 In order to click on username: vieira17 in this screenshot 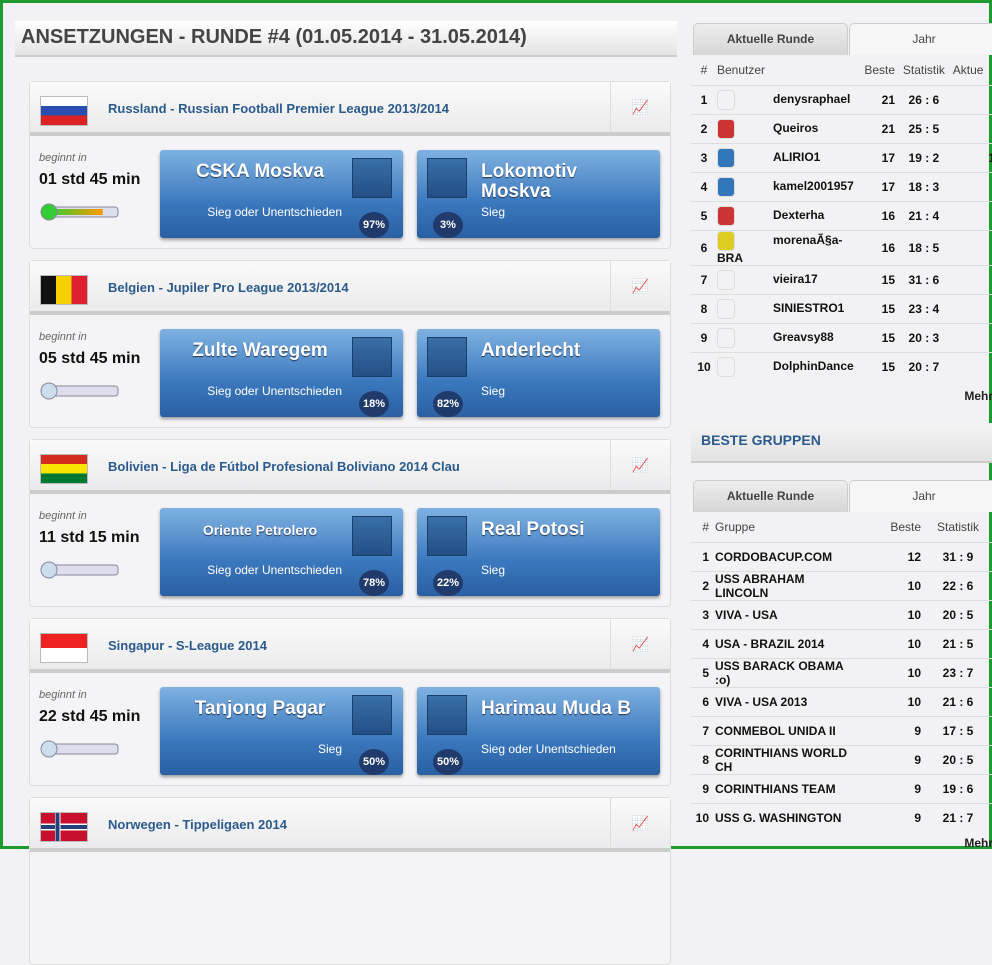, I will do `click(795, 279)`.